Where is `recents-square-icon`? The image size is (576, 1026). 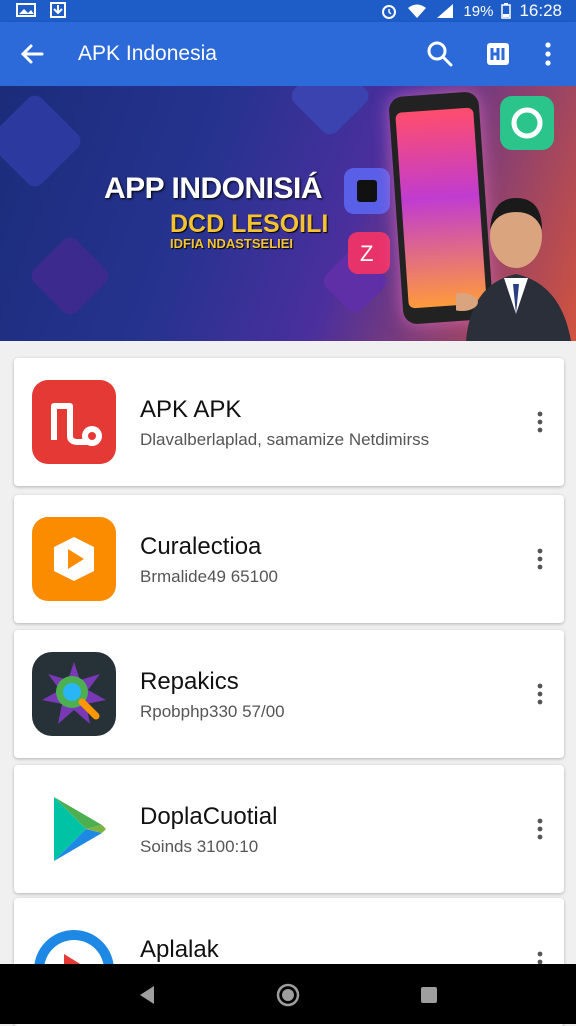 recents-square-icon is located at coordinates (429, 995).